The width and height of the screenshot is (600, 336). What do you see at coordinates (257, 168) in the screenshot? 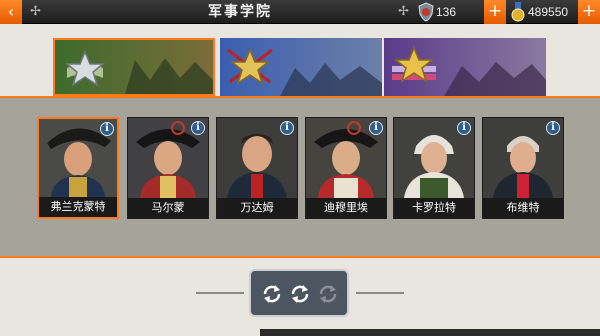
I see `general-card: i 万达姆` at bounding box center [257, 168].